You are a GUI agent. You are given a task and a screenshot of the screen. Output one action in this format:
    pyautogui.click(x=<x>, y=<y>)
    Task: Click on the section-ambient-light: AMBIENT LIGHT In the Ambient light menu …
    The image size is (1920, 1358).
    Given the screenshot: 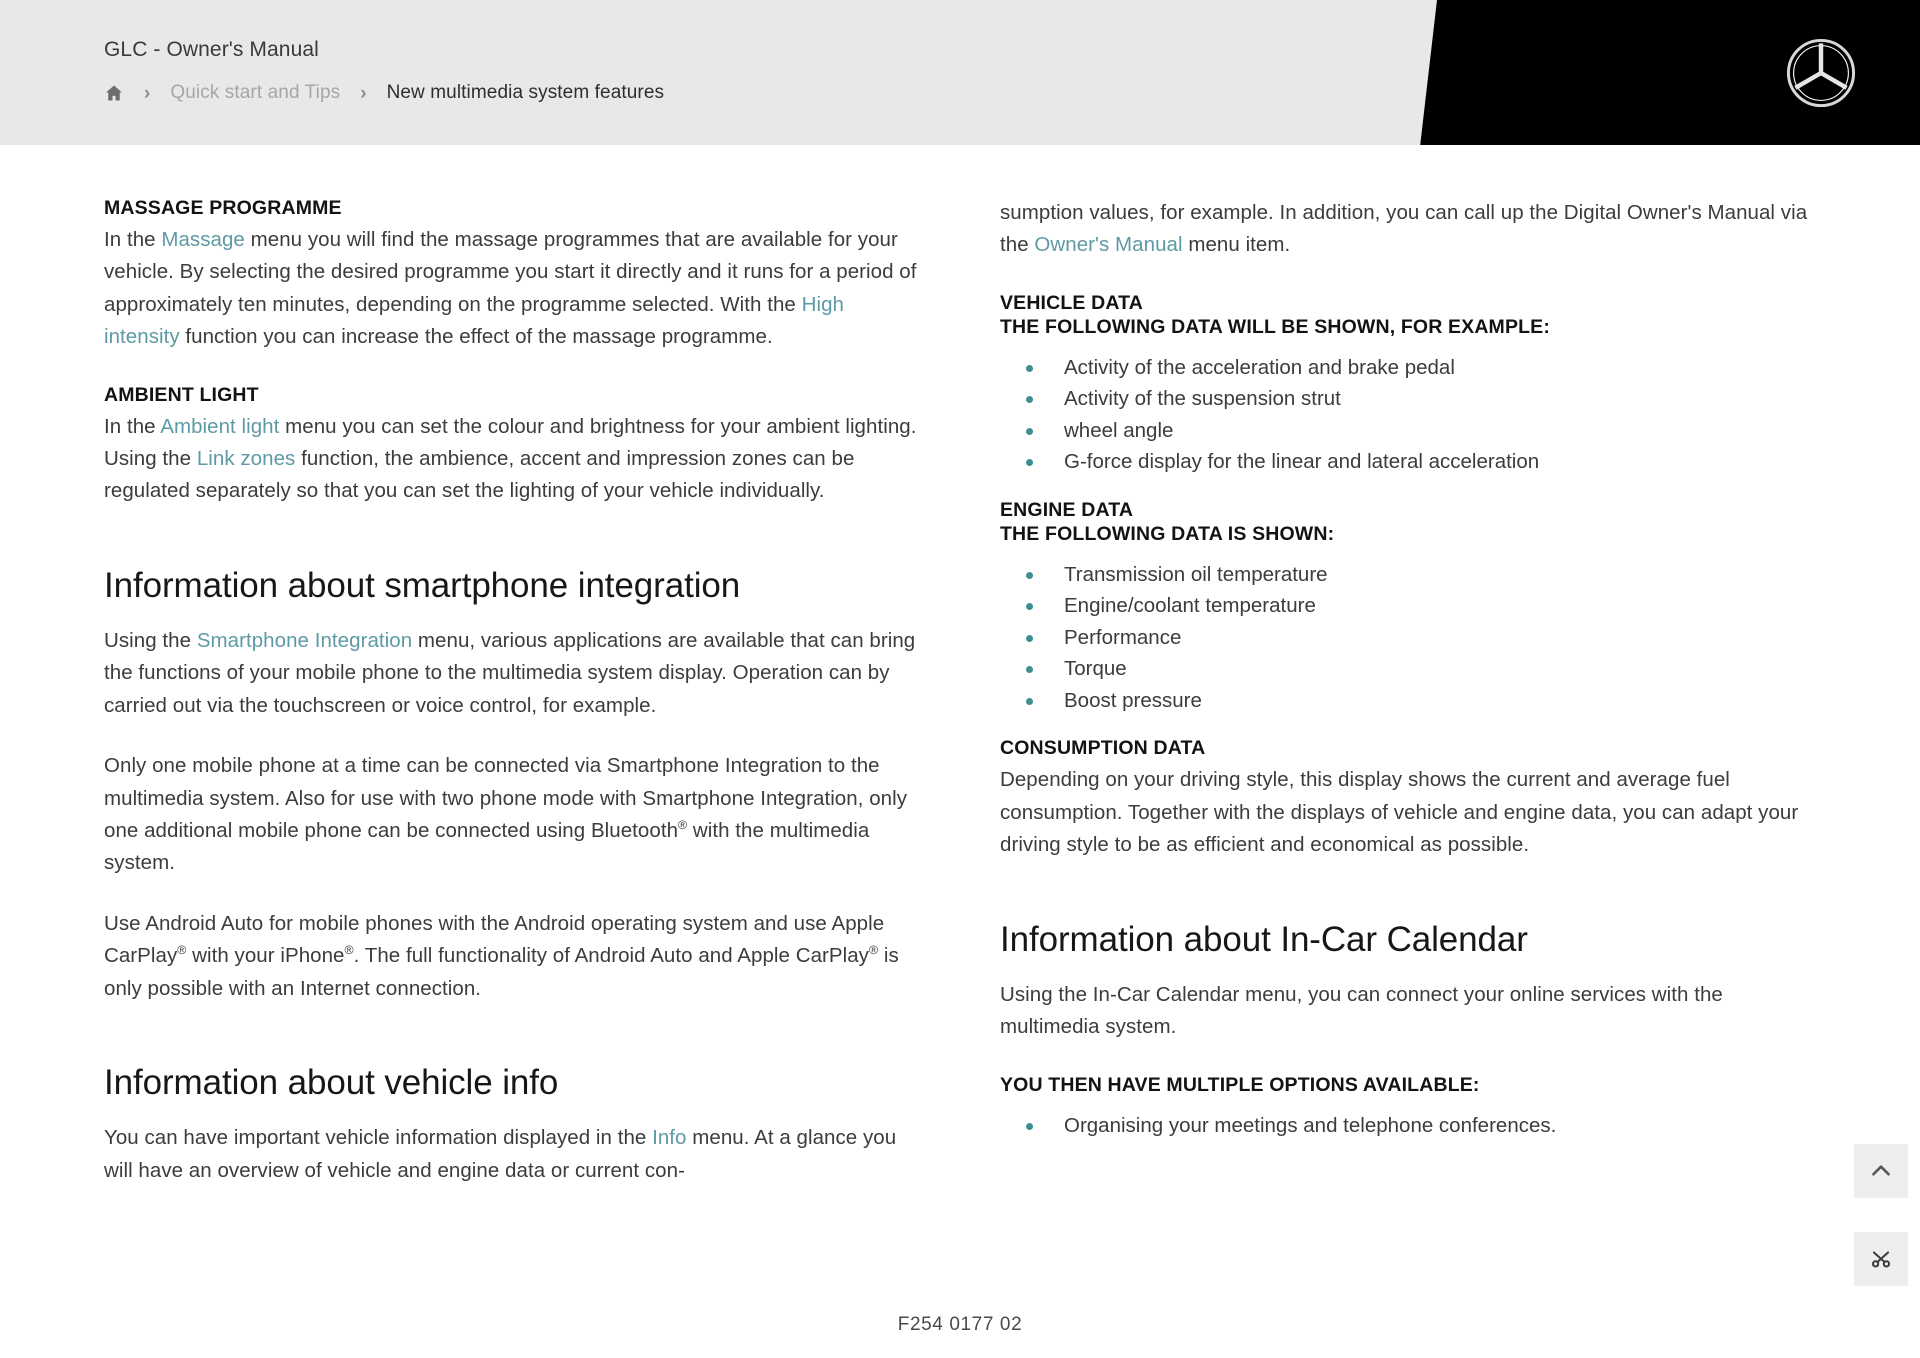 What is the action you would take?
    pyautogui.click(x=514, y=446)
    